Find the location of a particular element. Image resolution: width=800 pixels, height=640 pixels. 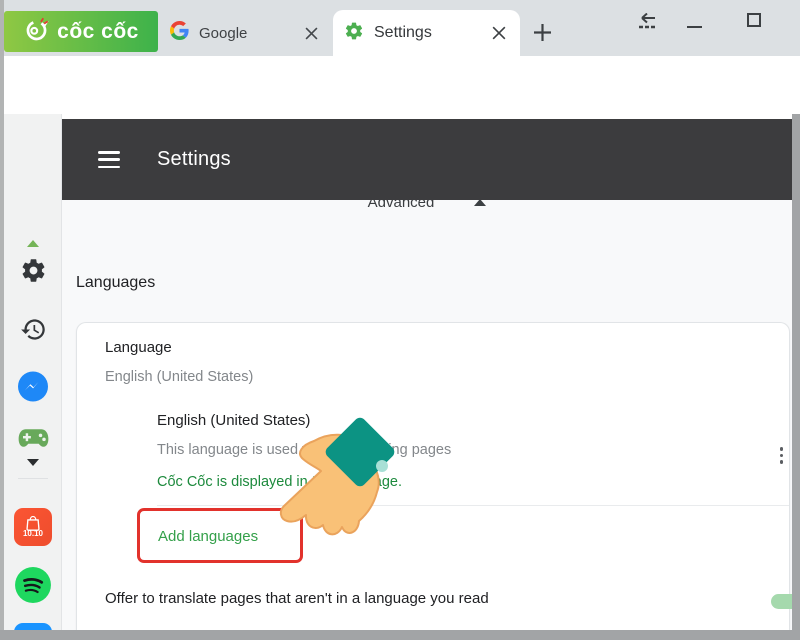

settings-page-title: Settings is located at coordinates (194, 159).